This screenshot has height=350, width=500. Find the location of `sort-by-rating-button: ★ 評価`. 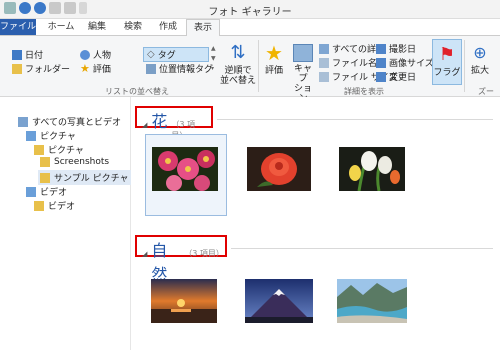

sort-by-rating-button: ★ 評価 is located at coordinates (95, 68).